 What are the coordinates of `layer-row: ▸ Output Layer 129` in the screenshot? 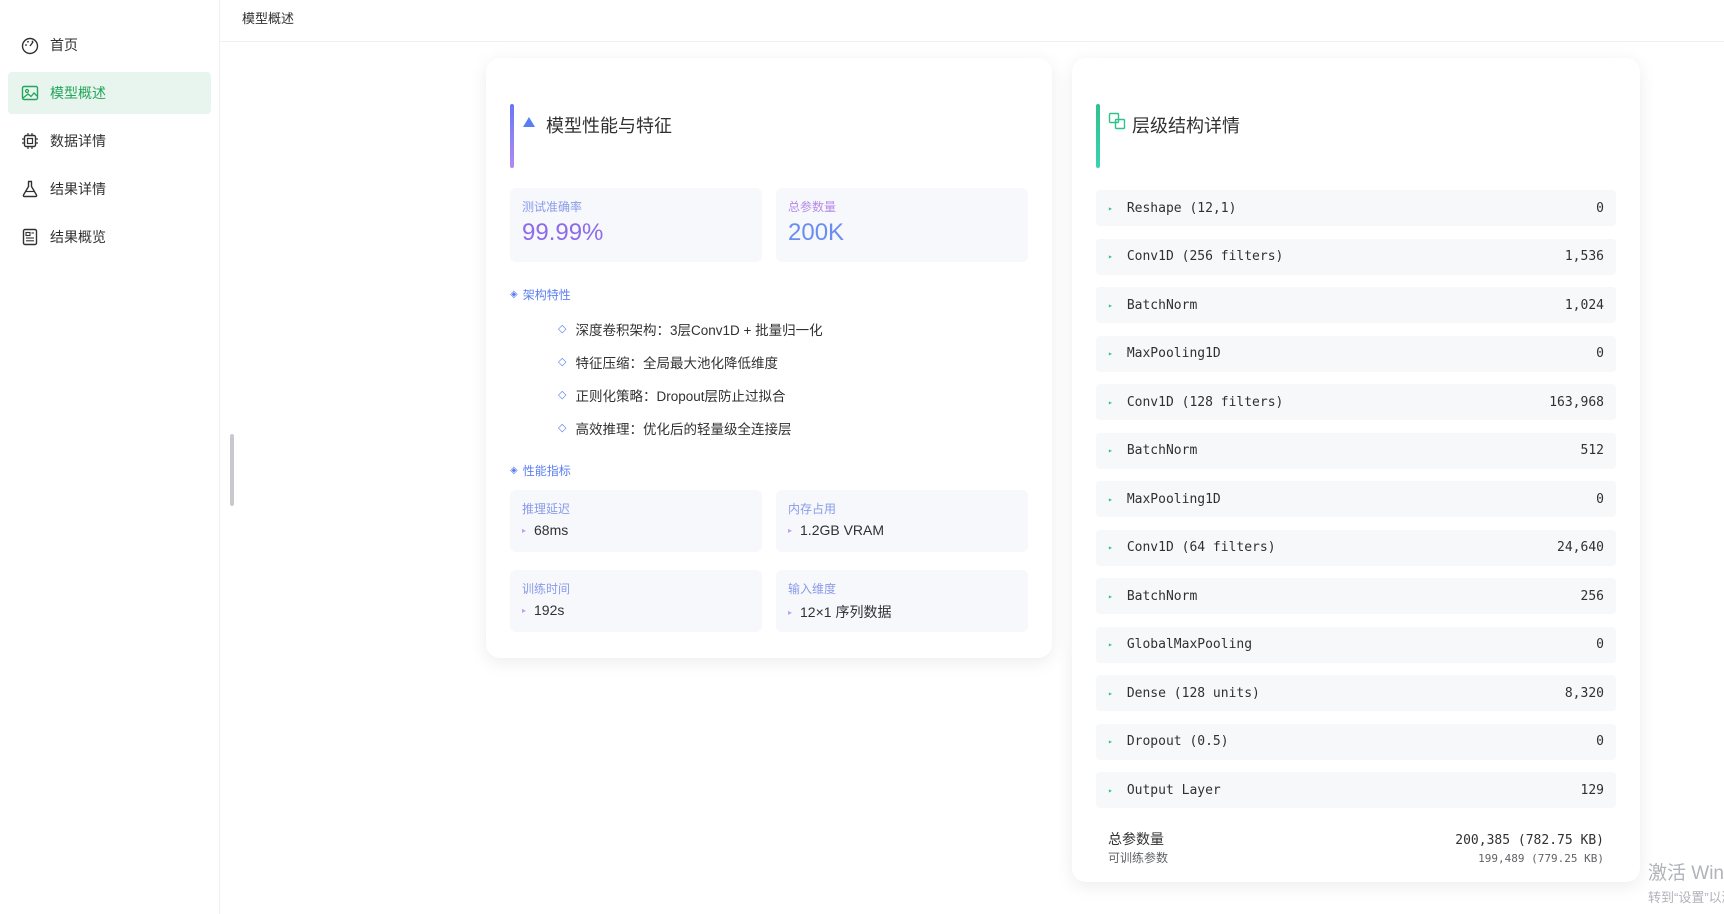 It's located at (1356, 790).